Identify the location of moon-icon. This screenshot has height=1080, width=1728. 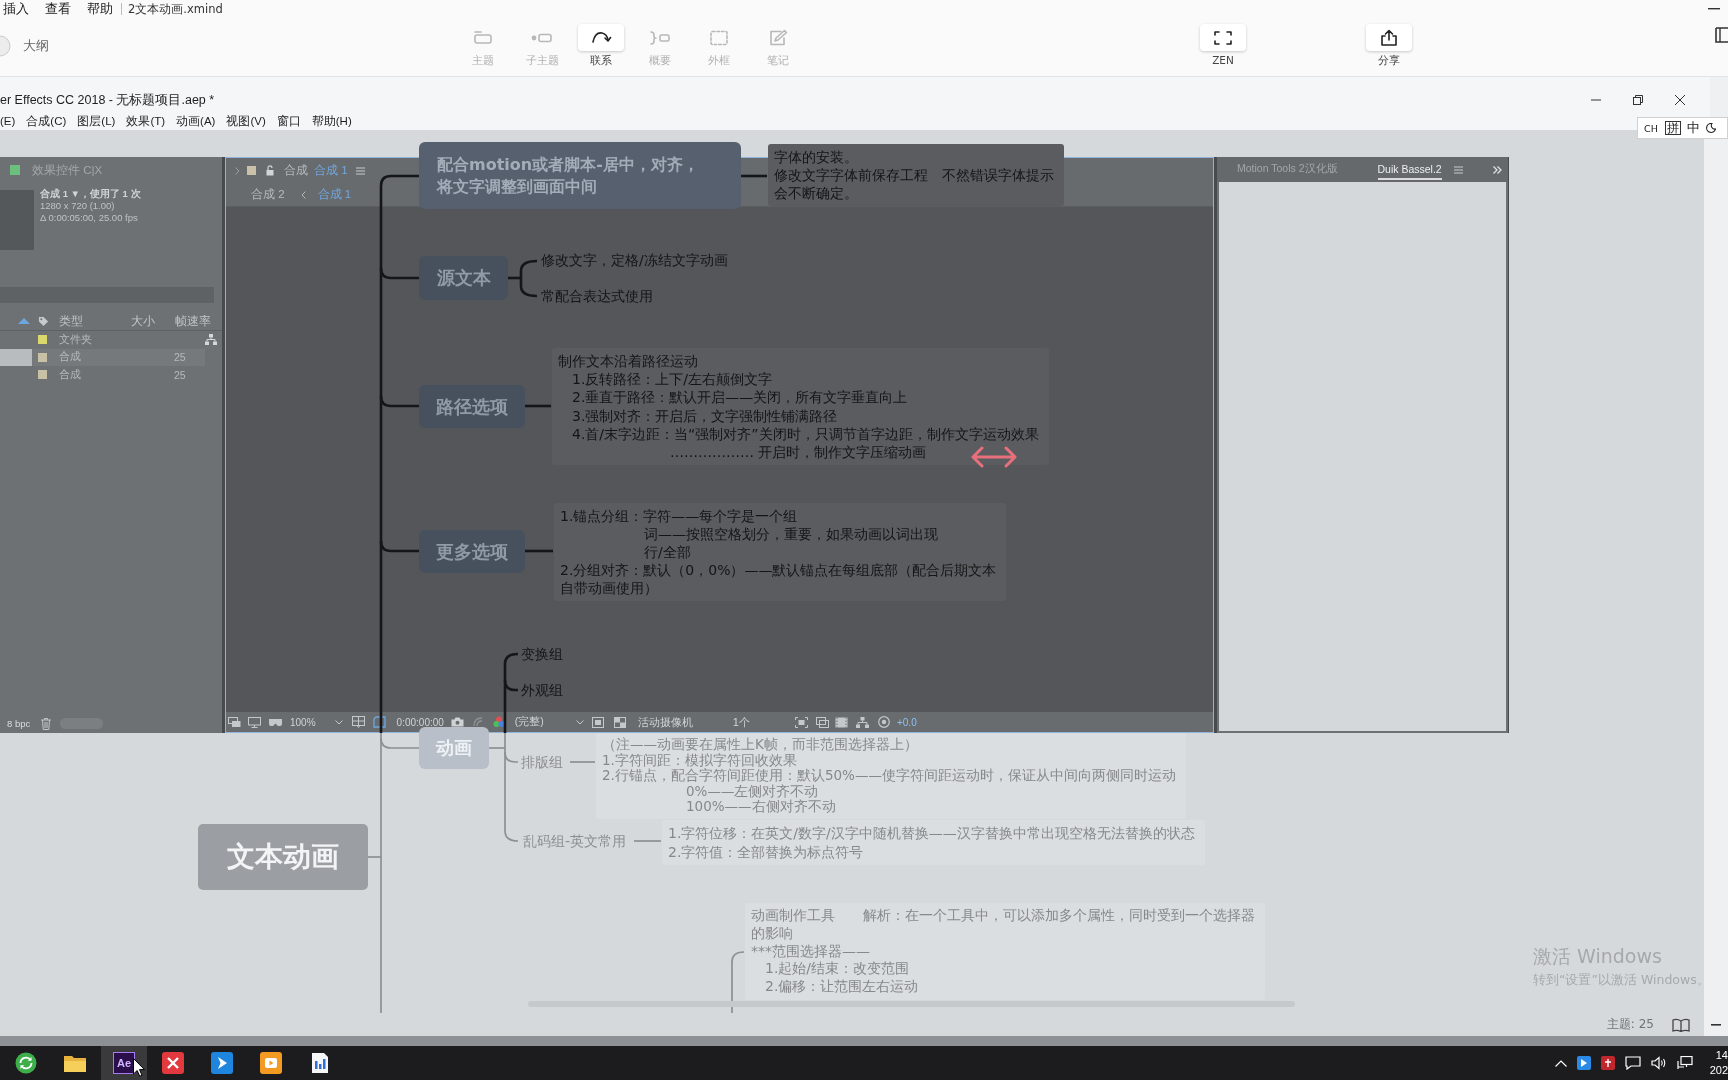
(1710, 128).